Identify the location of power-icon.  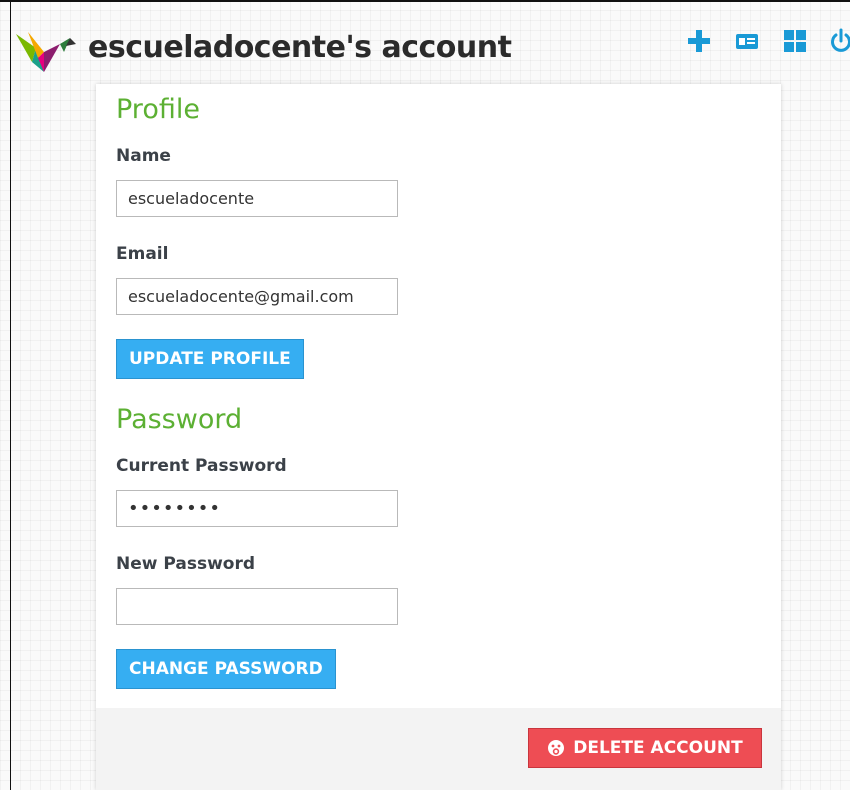
(839, 41).